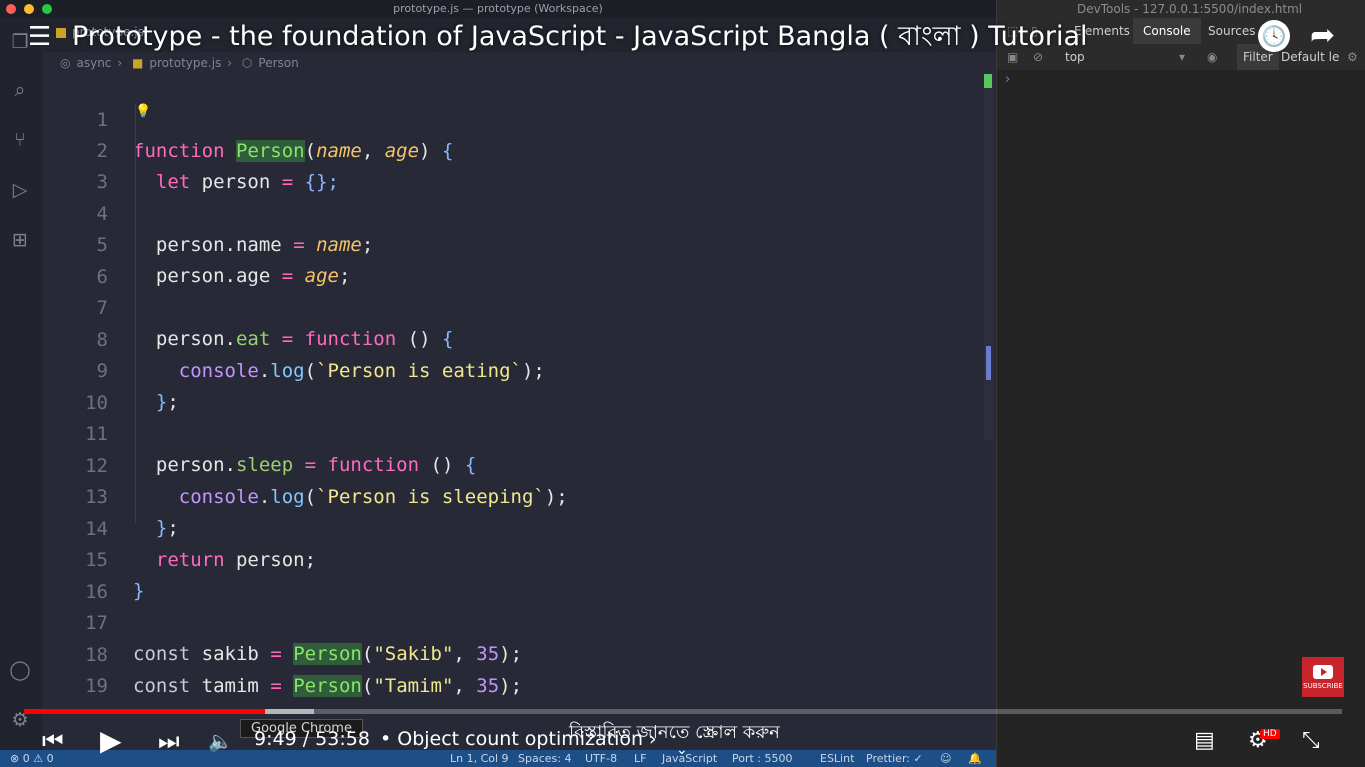 Image resolution: width=1365 pixels, height=767 pixels. I want to click on code-line: 11 person.sleep = function () {, so click(492, 432).